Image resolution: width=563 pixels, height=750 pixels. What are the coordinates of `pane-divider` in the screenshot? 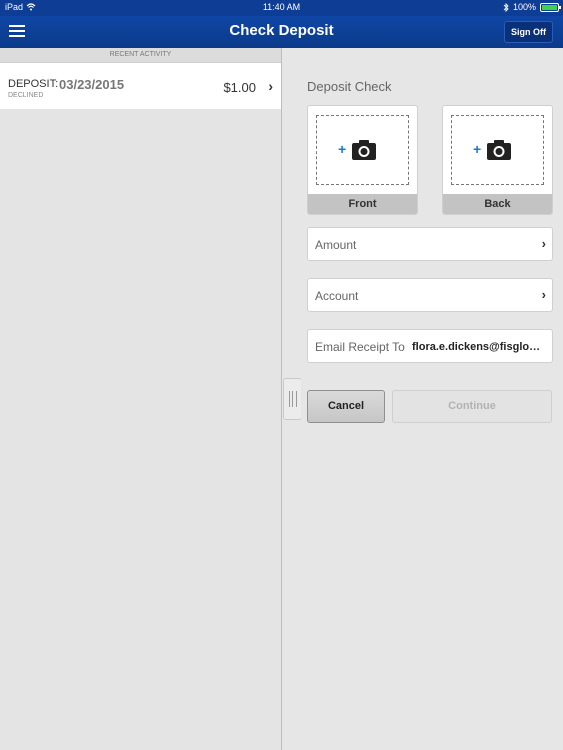 It's located at (281, 399).